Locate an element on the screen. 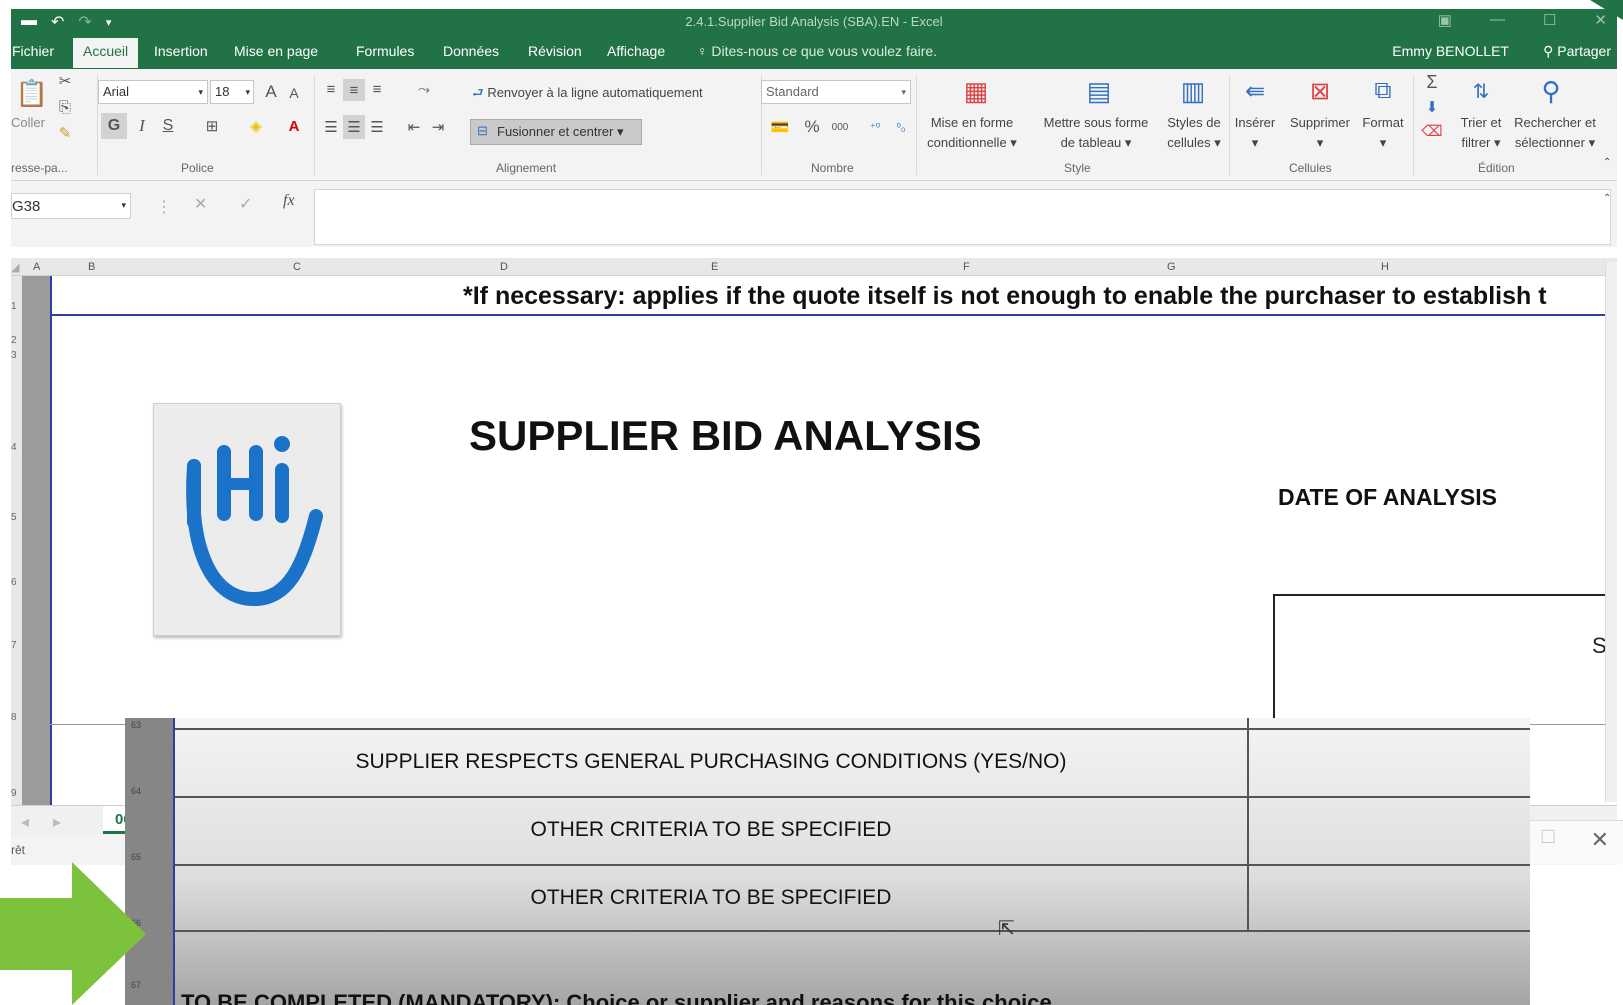 The image size is (1623, 1005). find-select-icon: ⚲ is located at coordinates (1551, 91).